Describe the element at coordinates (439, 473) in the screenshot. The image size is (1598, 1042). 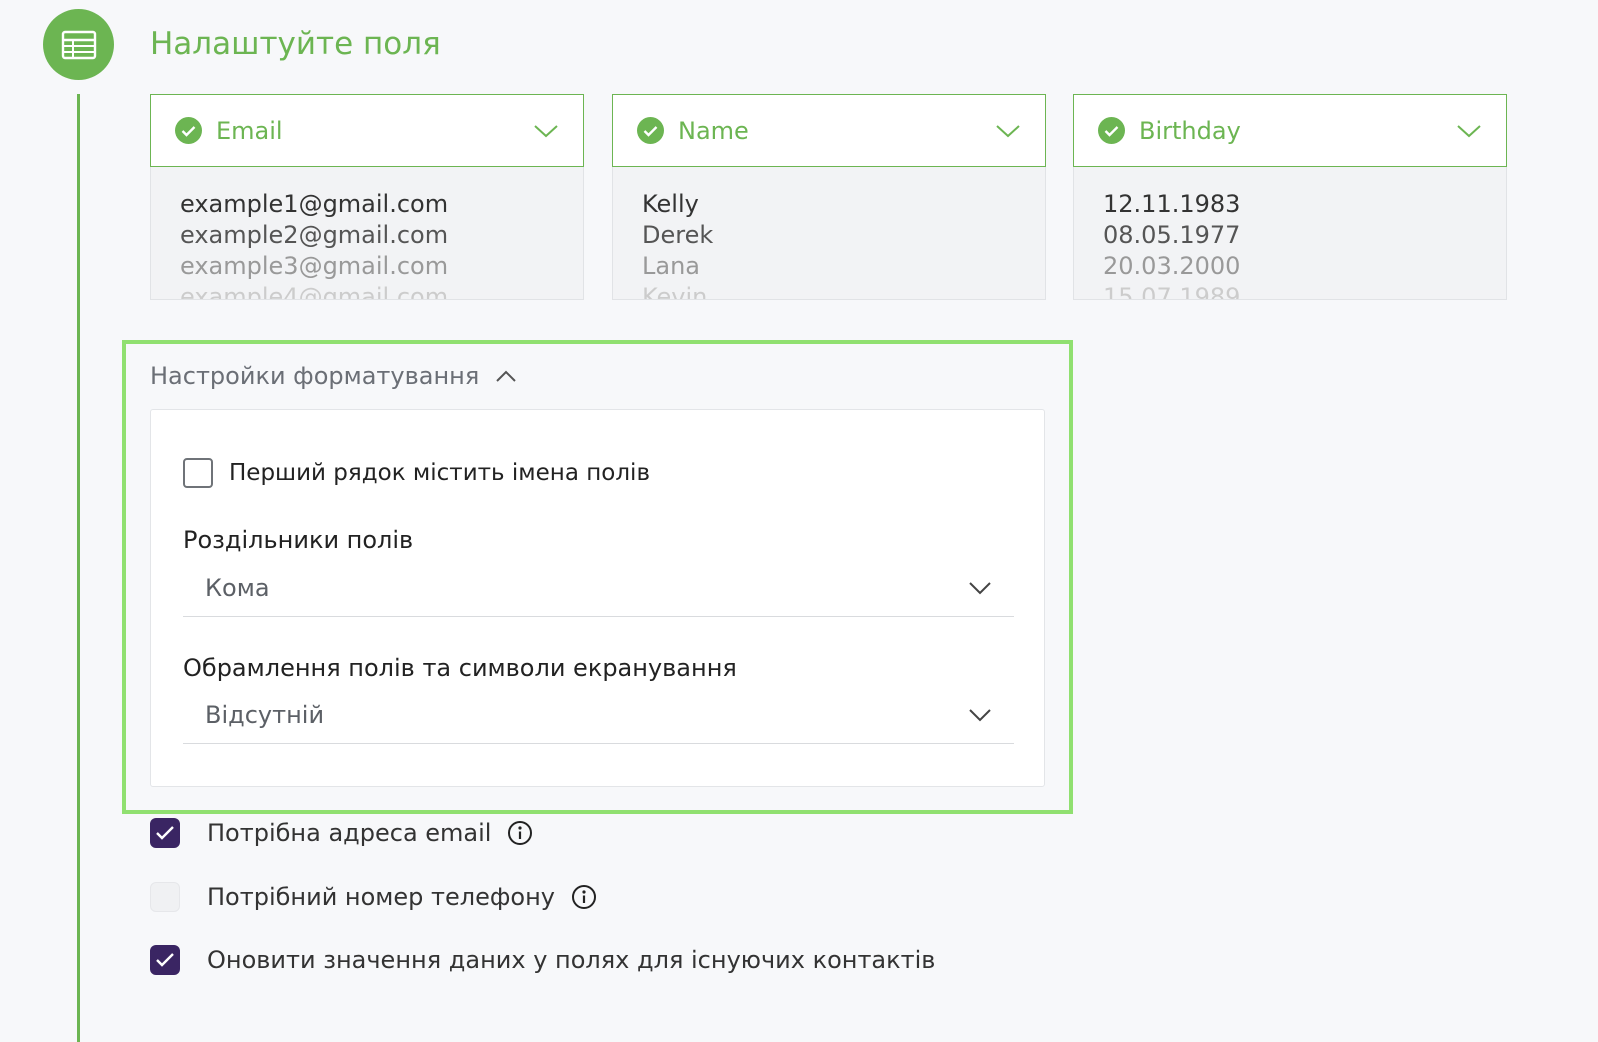
I see `first-row-headers-label: Перший рядок містить імена полів` at that location.